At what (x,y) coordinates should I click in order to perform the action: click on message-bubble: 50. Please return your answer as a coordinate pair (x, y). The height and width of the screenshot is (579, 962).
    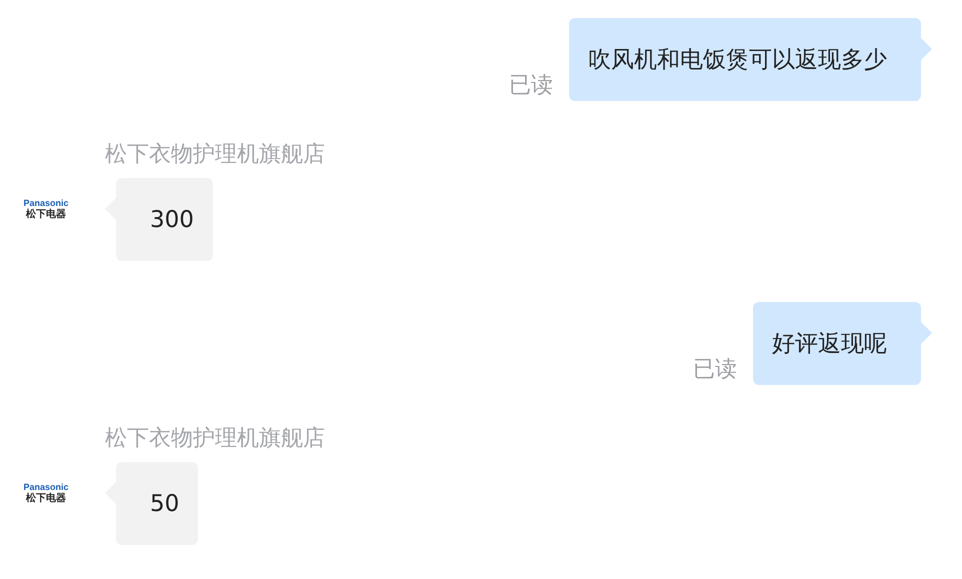
    Looking at the image, I should click on (157, 503).